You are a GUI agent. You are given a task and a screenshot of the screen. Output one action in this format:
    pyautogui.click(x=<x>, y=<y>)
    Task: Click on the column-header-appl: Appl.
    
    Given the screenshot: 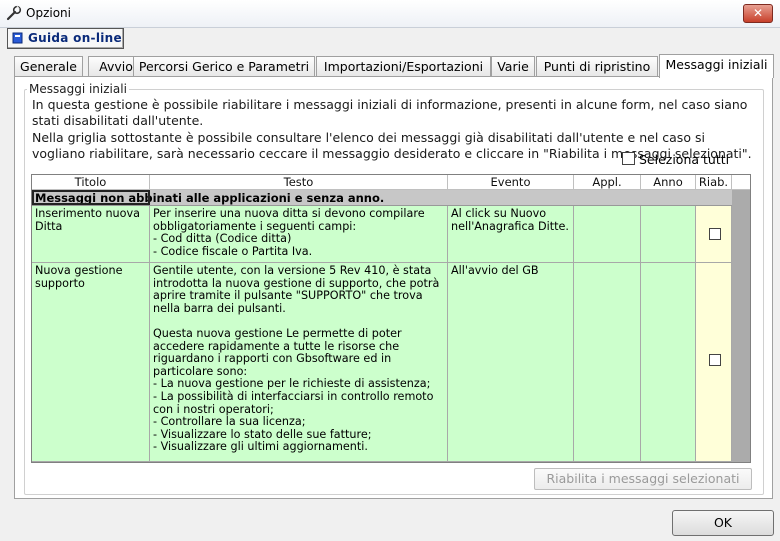 What is the action you would take?
    pyautogui.click(x=607, y=182)
    